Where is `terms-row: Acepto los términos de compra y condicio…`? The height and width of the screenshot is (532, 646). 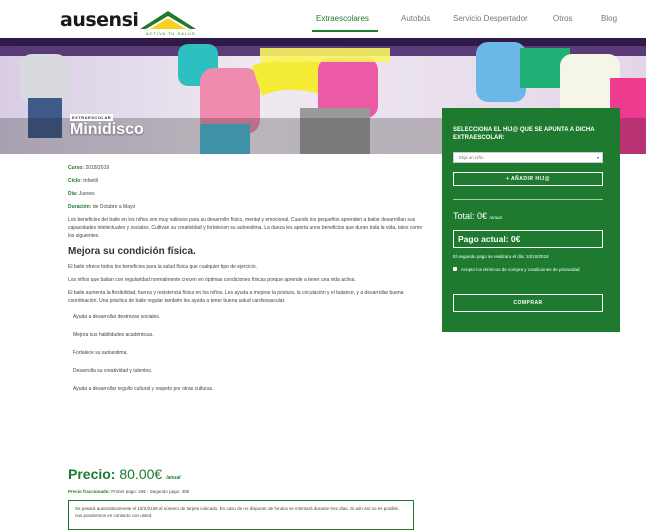
terms-row: Acepto los términos de compra y condicio… is located at coordinates (528, 269).